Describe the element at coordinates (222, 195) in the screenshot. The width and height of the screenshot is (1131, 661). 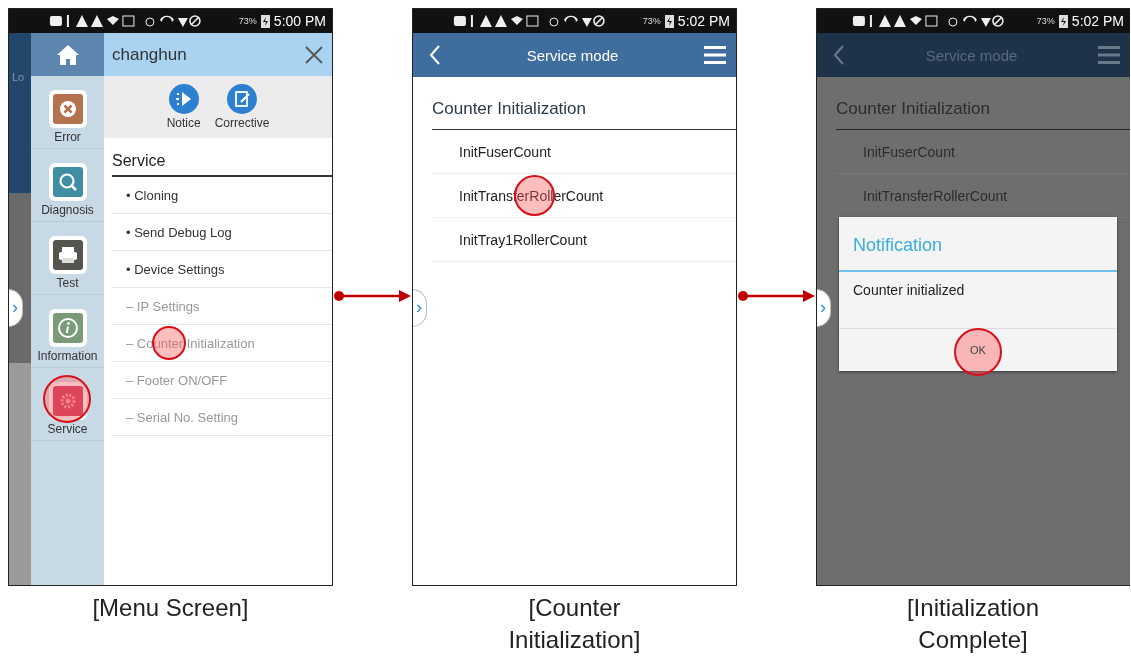
I see `menu-item: • Cloning` at that location.